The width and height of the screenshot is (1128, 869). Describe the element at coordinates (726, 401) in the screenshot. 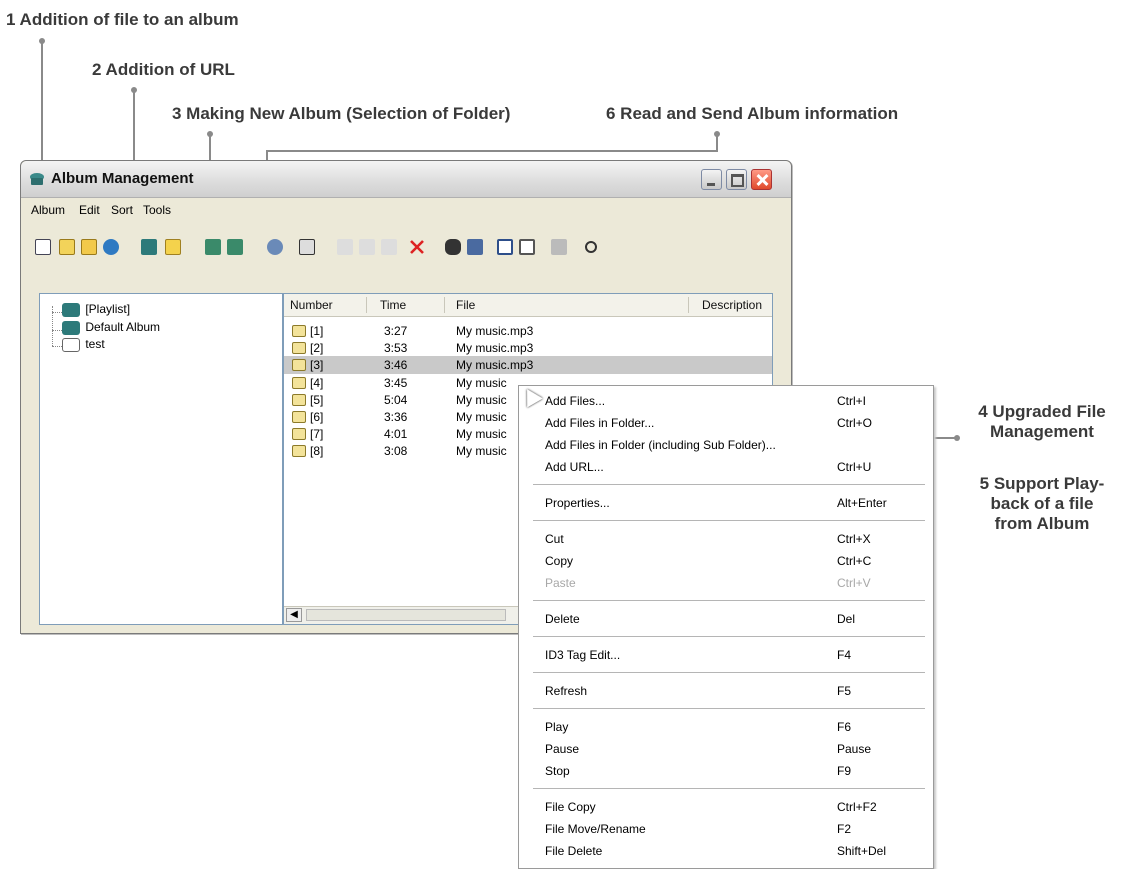

I see `menu-item-add-files: Add Files... Ctrl+I` at that location.